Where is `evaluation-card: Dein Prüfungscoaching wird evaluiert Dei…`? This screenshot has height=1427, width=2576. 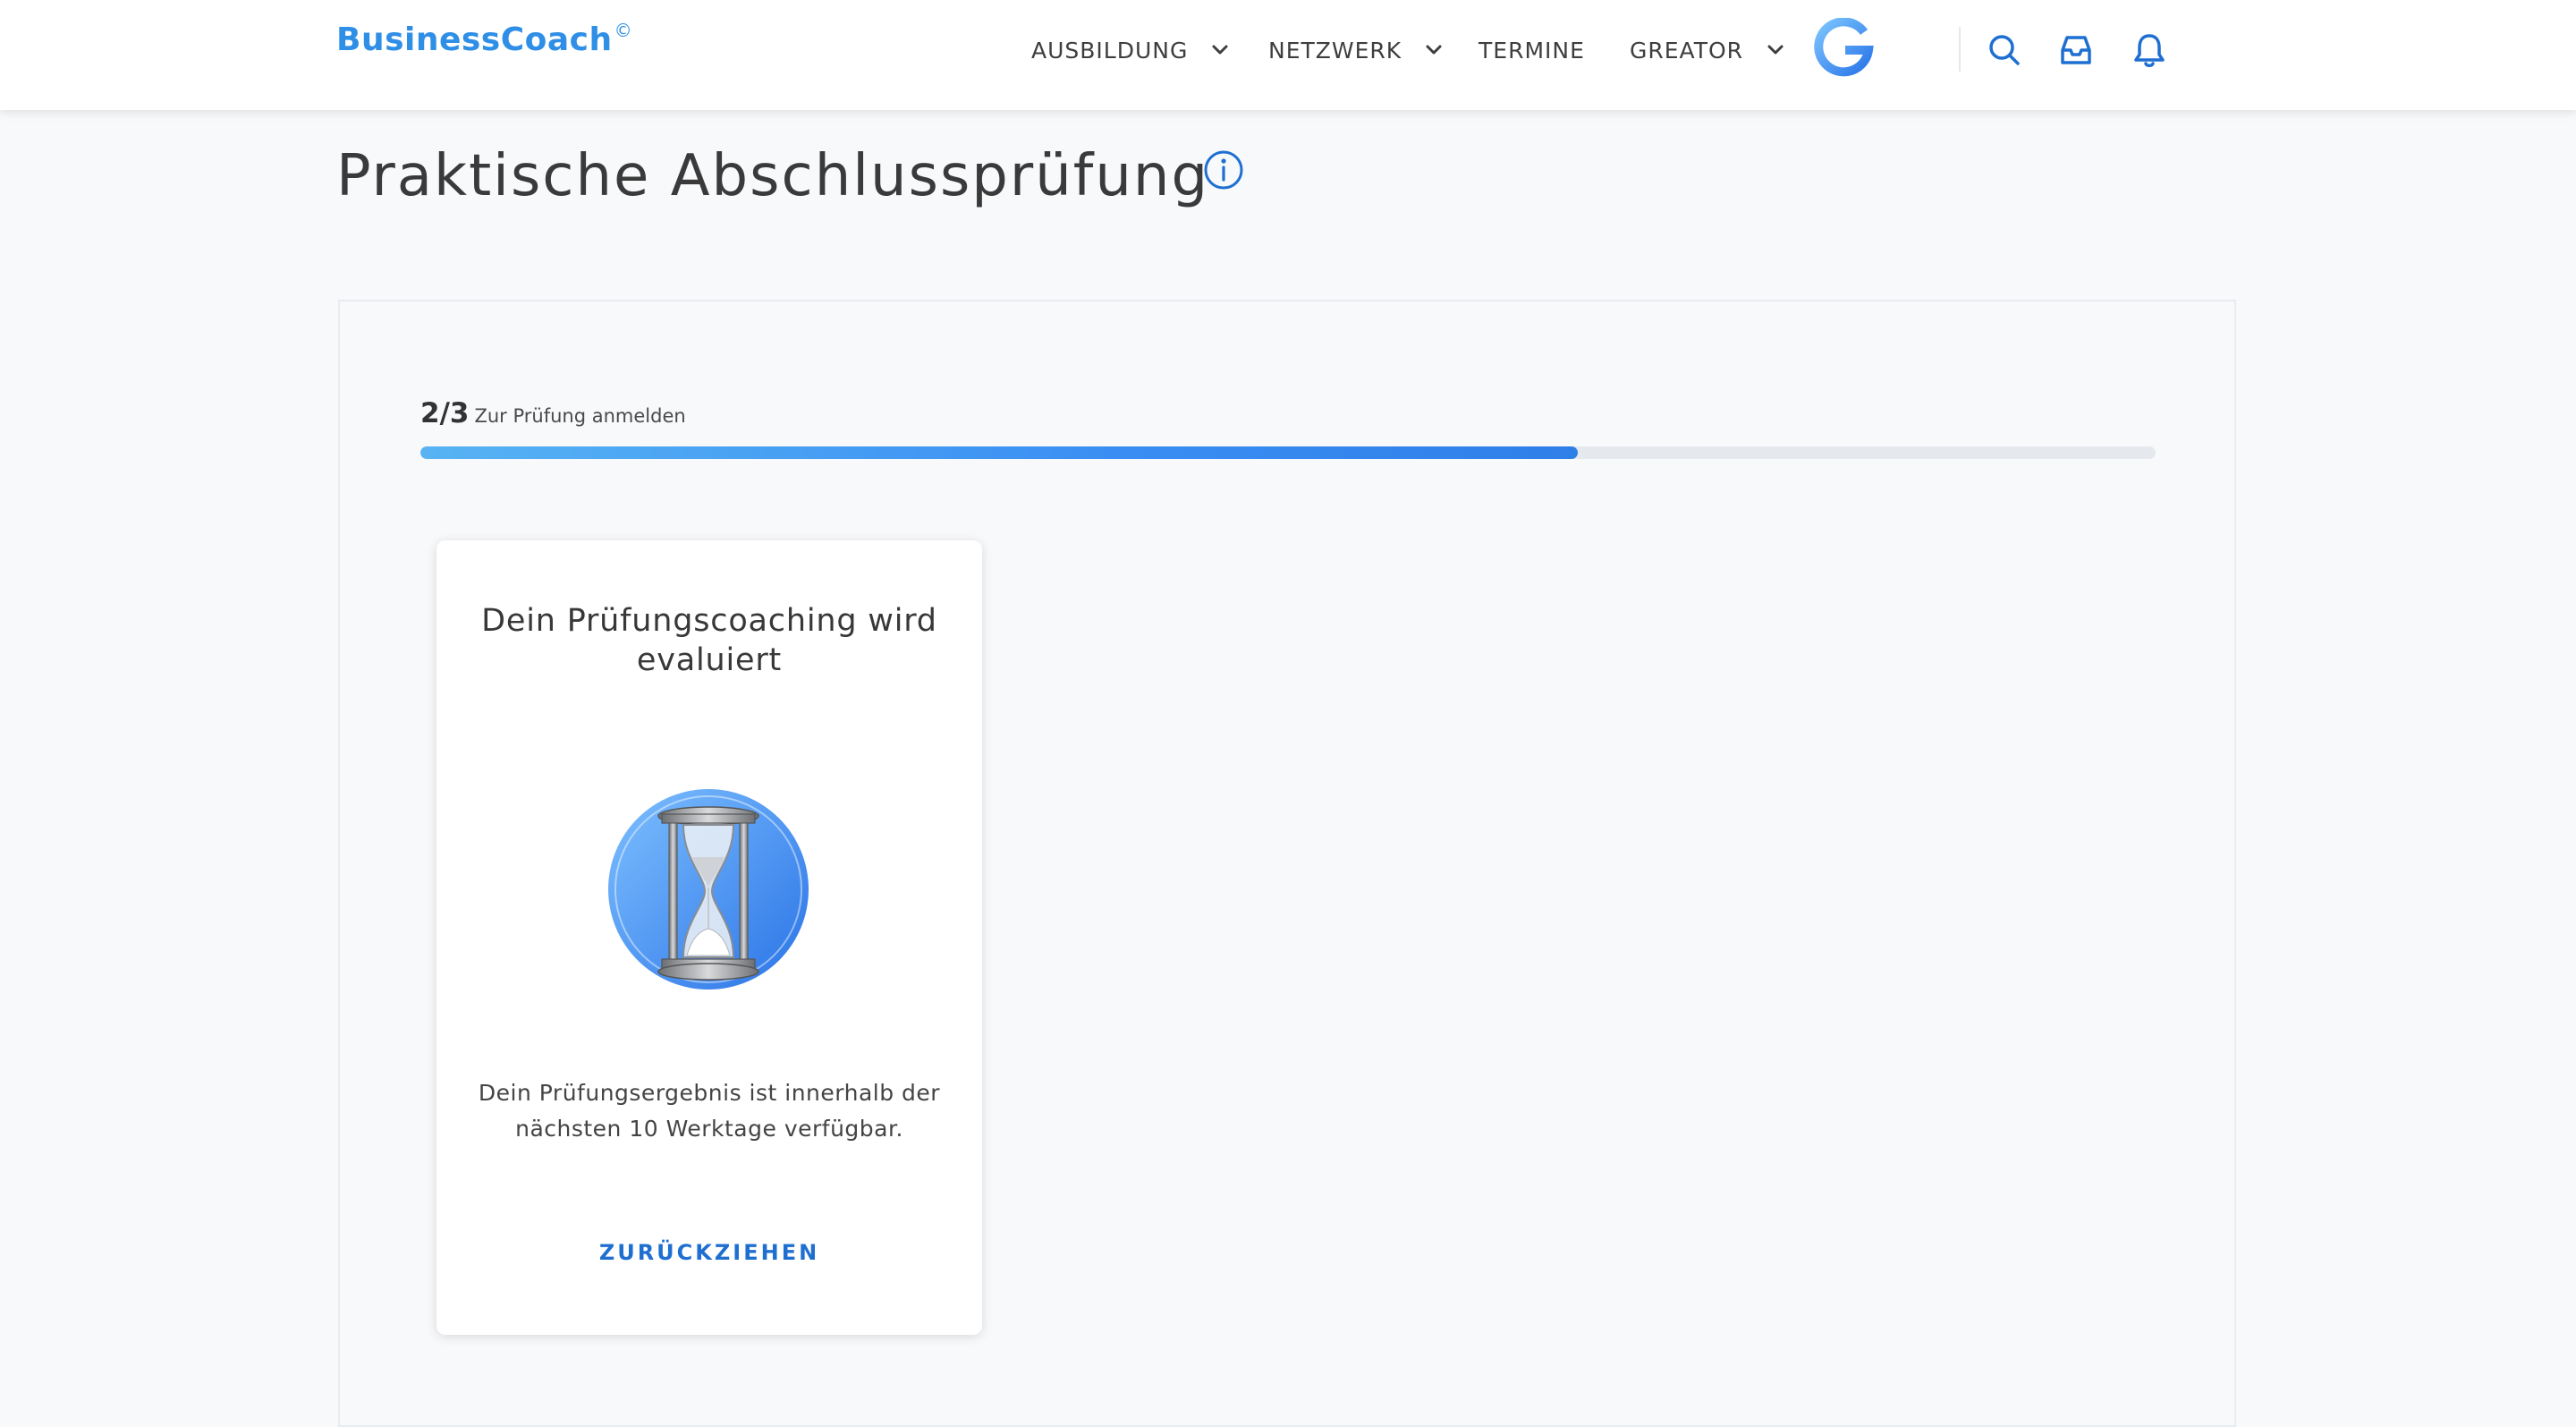
evaluation-card: Dein Prüfungscoaching wird evaluiert Dei… is located at coordinates (709, 937).